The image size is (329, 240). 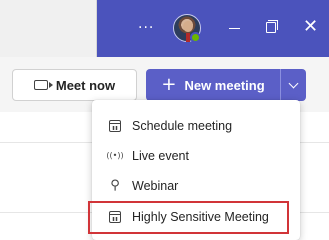 I want to click on close-icon: ✕, so click(x=310, y=27).